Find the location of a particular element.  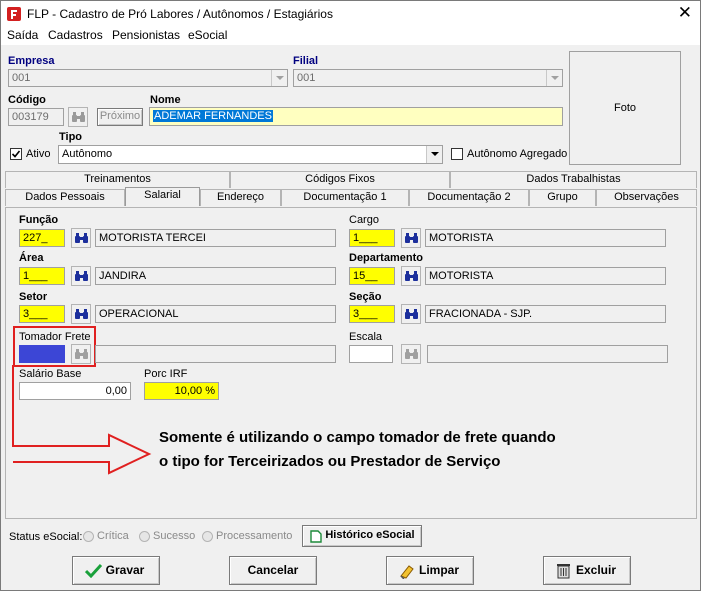

menu-cadastros: Cadastros is located at coordinates (75, 35).